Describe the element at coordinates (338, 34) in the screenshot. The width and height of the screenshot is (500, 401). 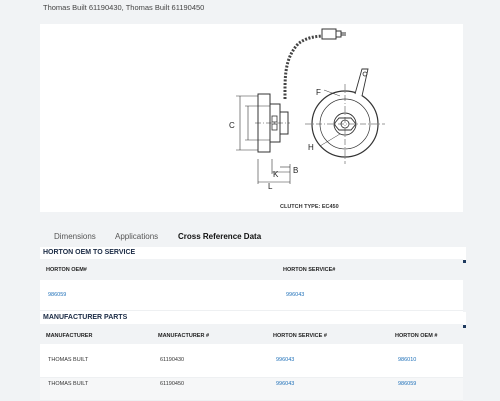
I see `connector-tip` at that location.